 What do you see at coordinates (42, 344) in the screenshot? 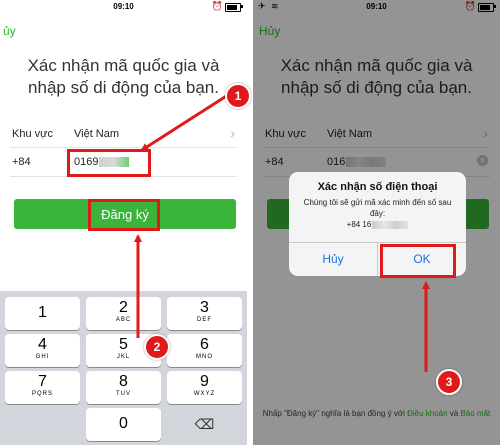
I see `key-digit: 4` at bounding box center [42, 344].